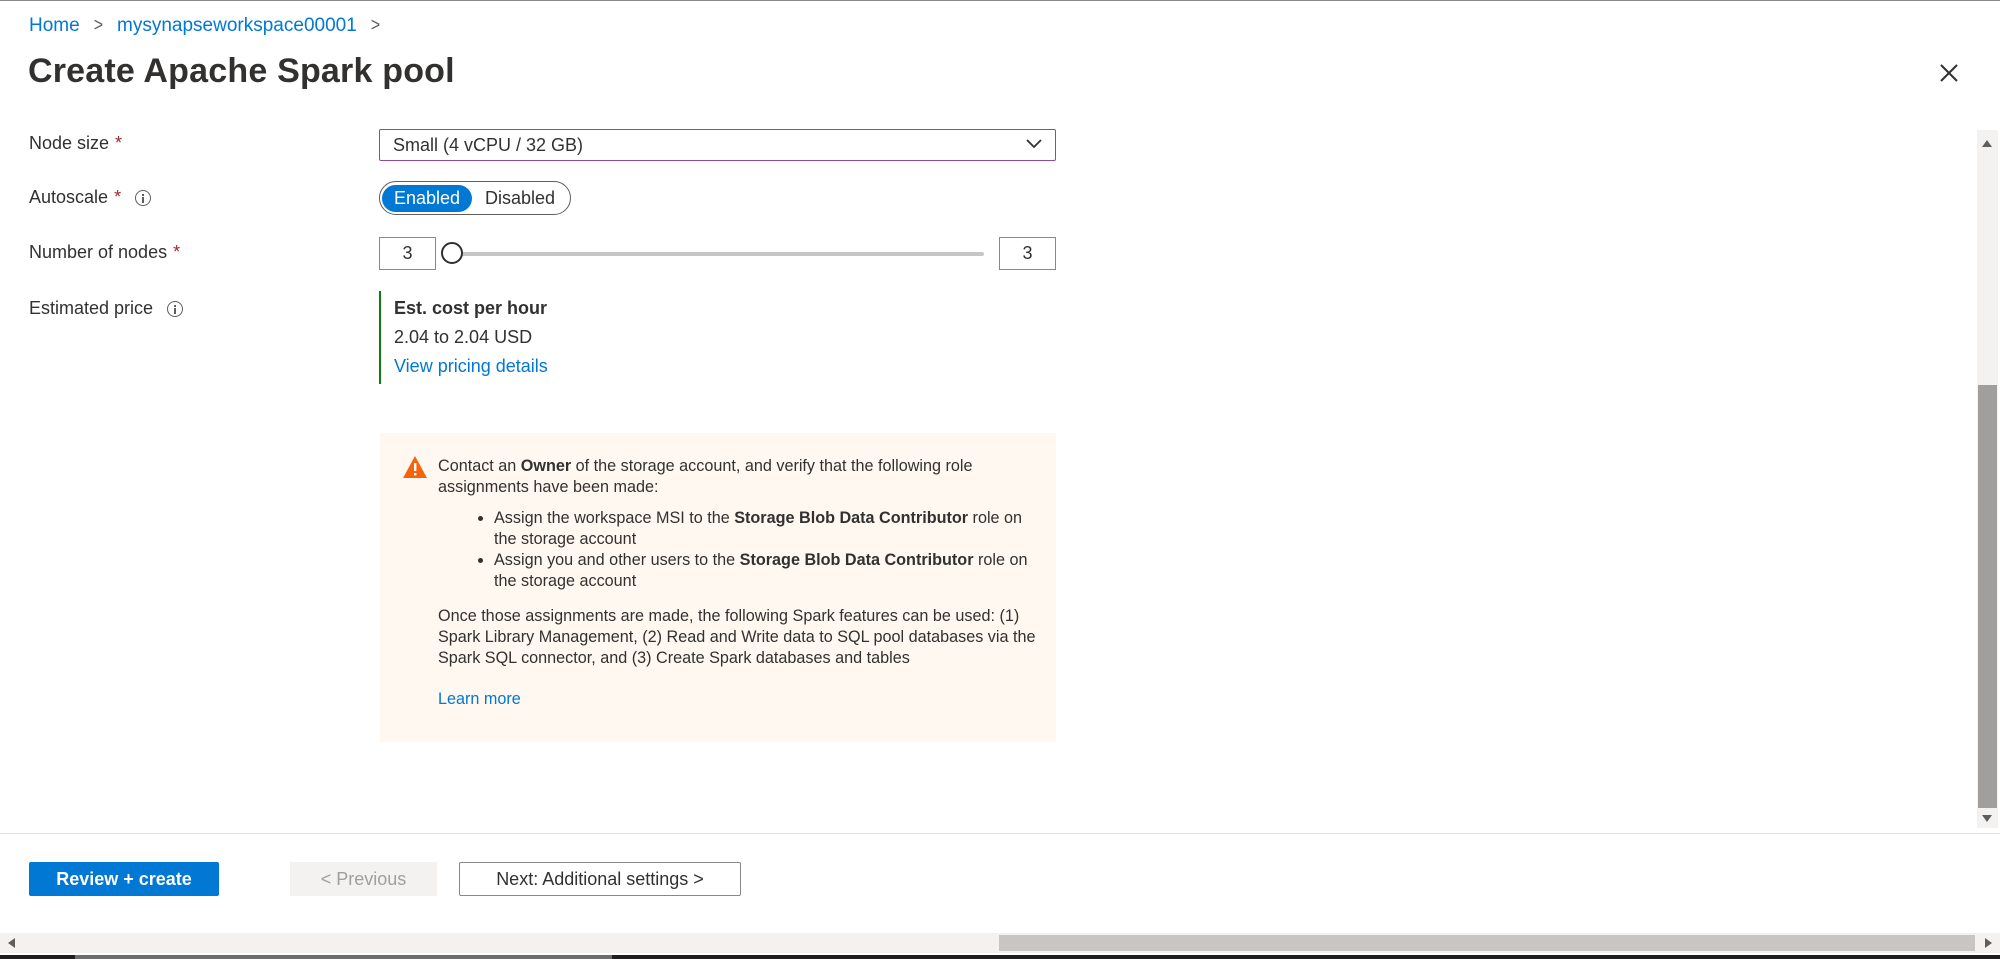 This screenshot has width=2000, height=959. I want to click on page-title: Create Apache Spark pool, so click(241, 71).